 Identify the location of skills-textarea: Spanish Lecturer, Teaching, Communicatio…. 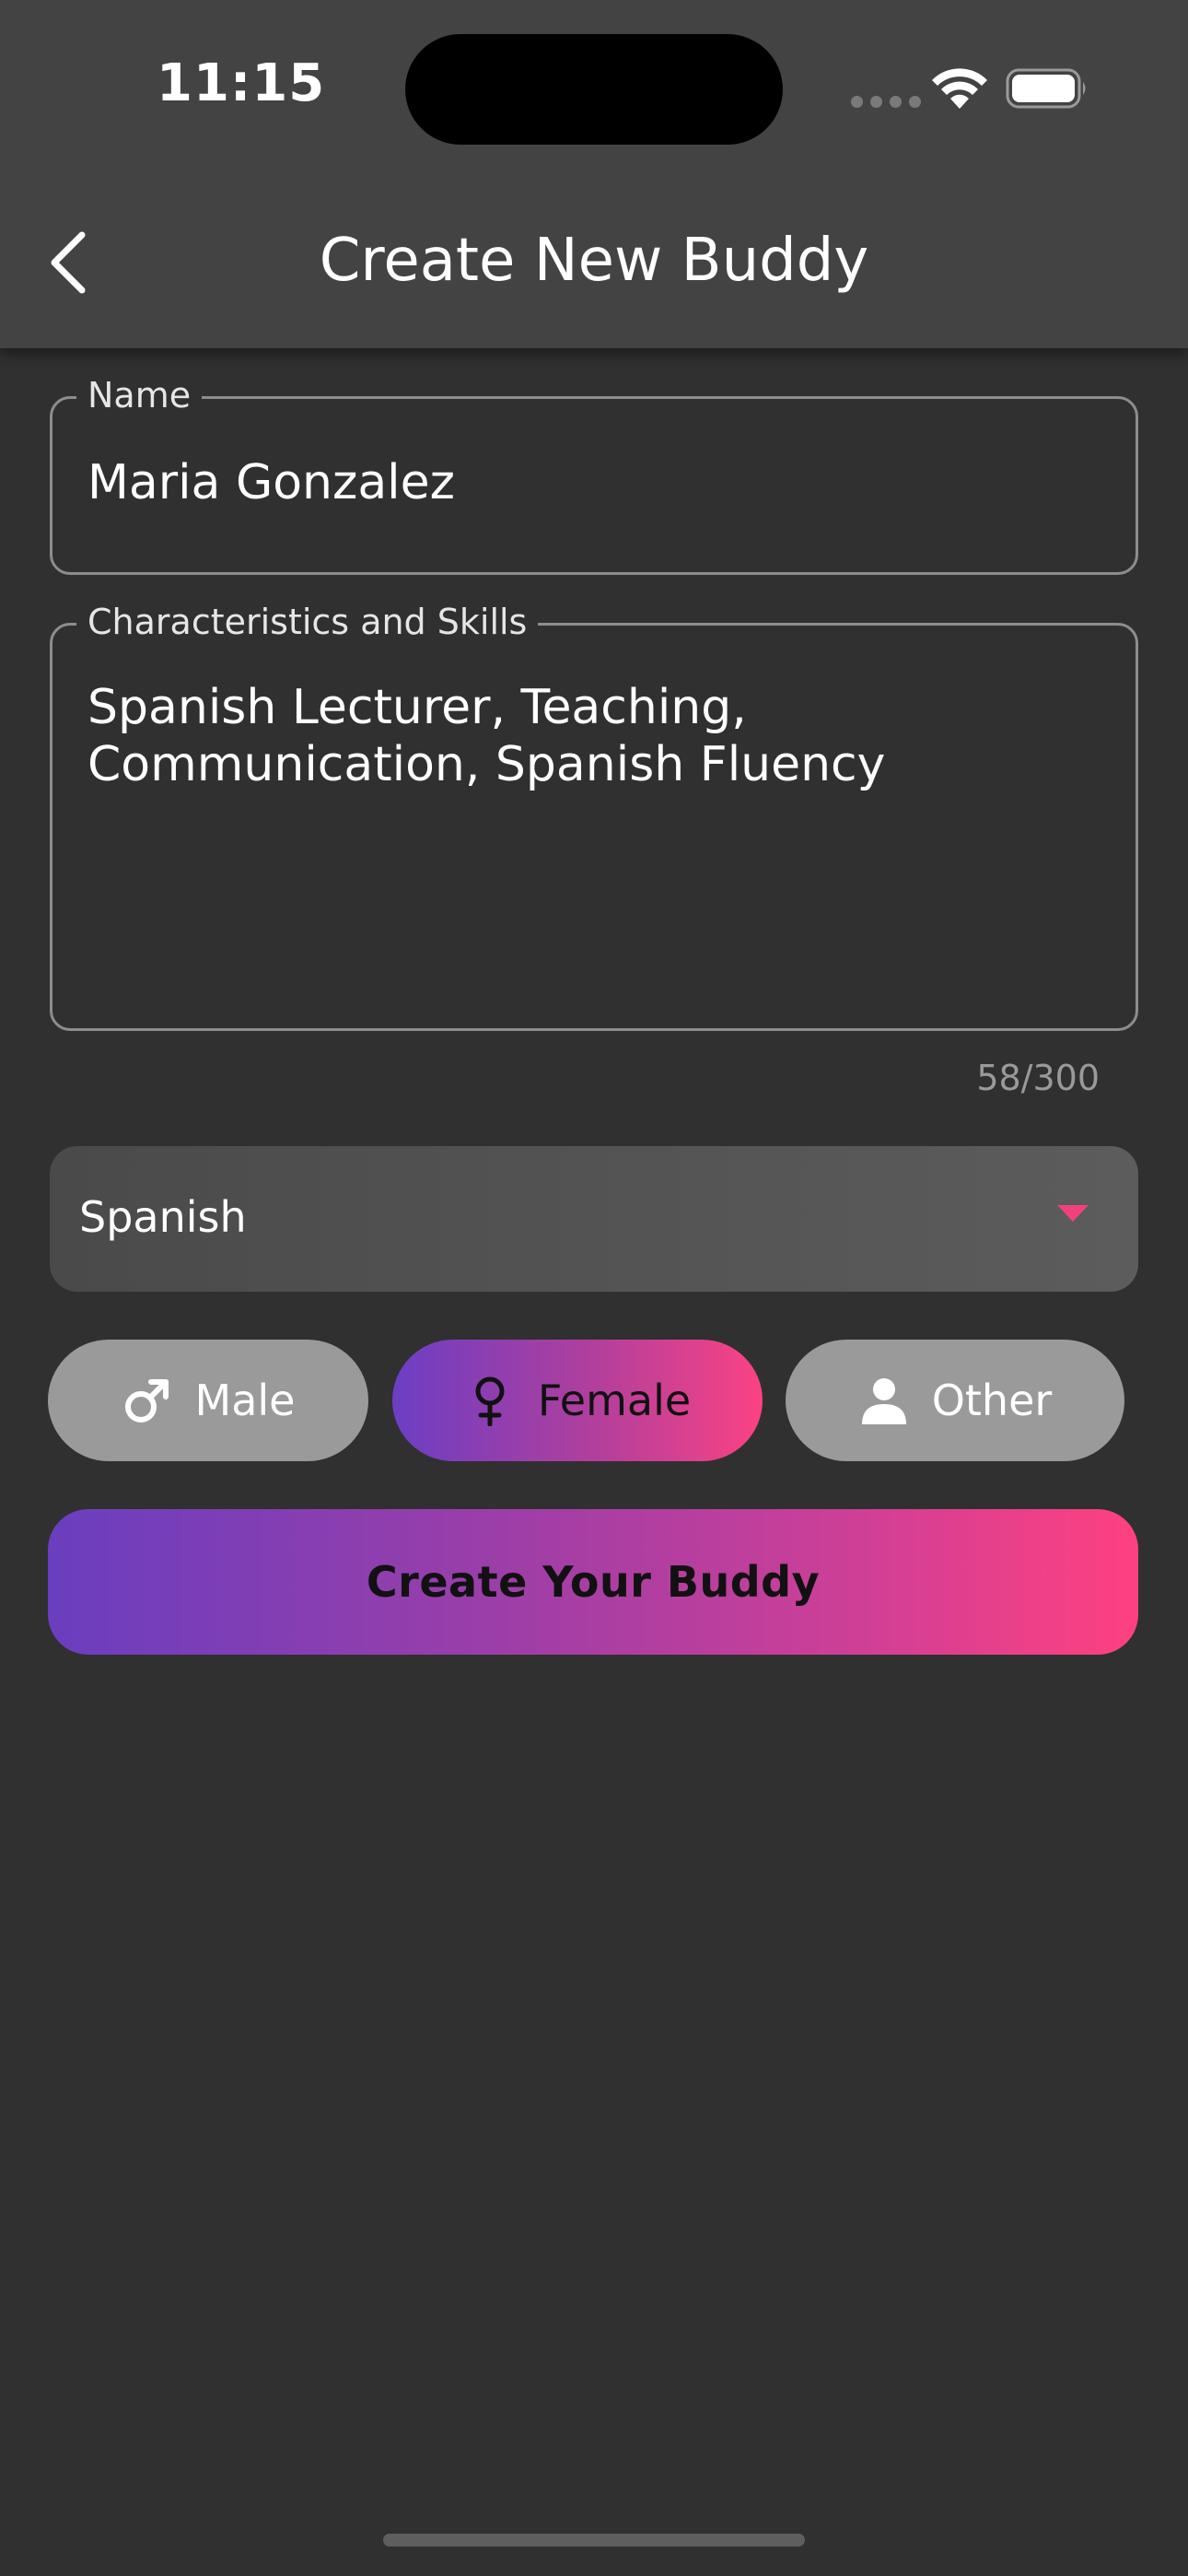
(594, 736).